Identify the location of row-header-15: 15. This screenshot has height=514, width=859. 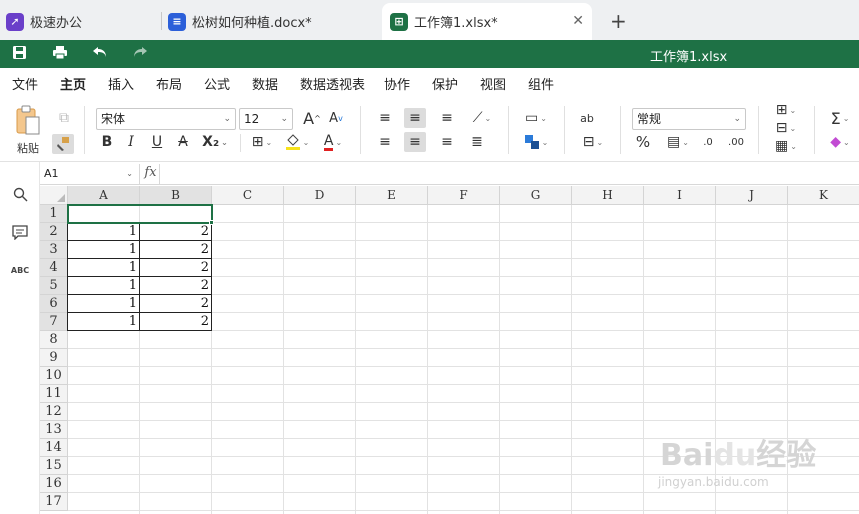
(54, 466).